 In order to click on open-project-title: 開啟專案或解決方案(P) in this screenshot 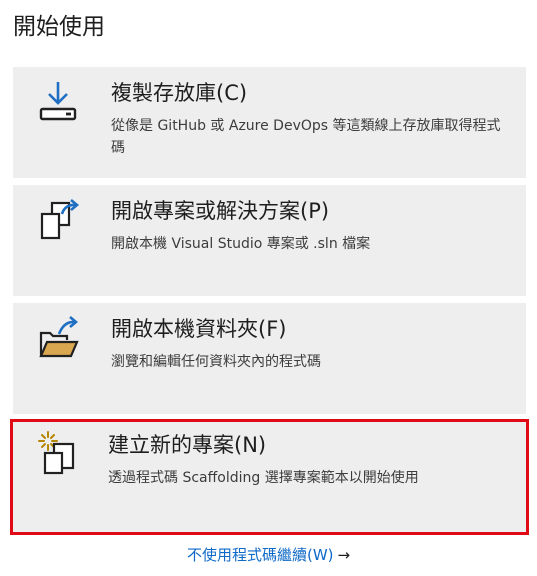, I will do `click(220, 211)`.